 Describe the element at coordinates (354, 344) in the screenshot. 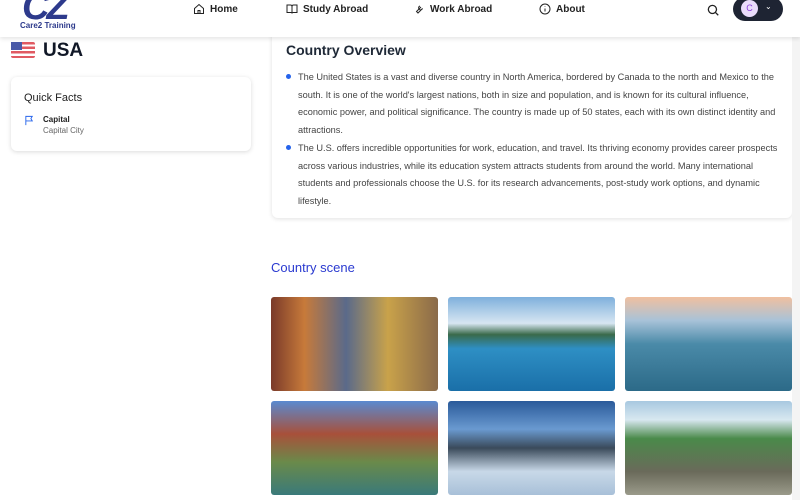

I see `scene-image-times-square` at that location.